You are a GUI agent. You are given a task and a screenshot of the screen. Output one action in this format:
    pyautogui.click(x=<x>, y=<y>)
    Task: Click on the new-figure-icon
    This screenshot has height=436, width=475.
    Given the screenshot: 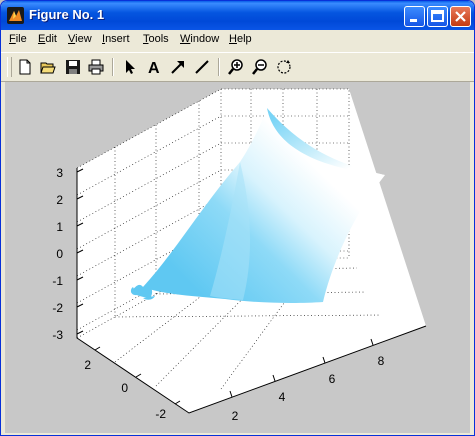 What is the action you would take?
    pyautogui.click(x=25, y=67)
    